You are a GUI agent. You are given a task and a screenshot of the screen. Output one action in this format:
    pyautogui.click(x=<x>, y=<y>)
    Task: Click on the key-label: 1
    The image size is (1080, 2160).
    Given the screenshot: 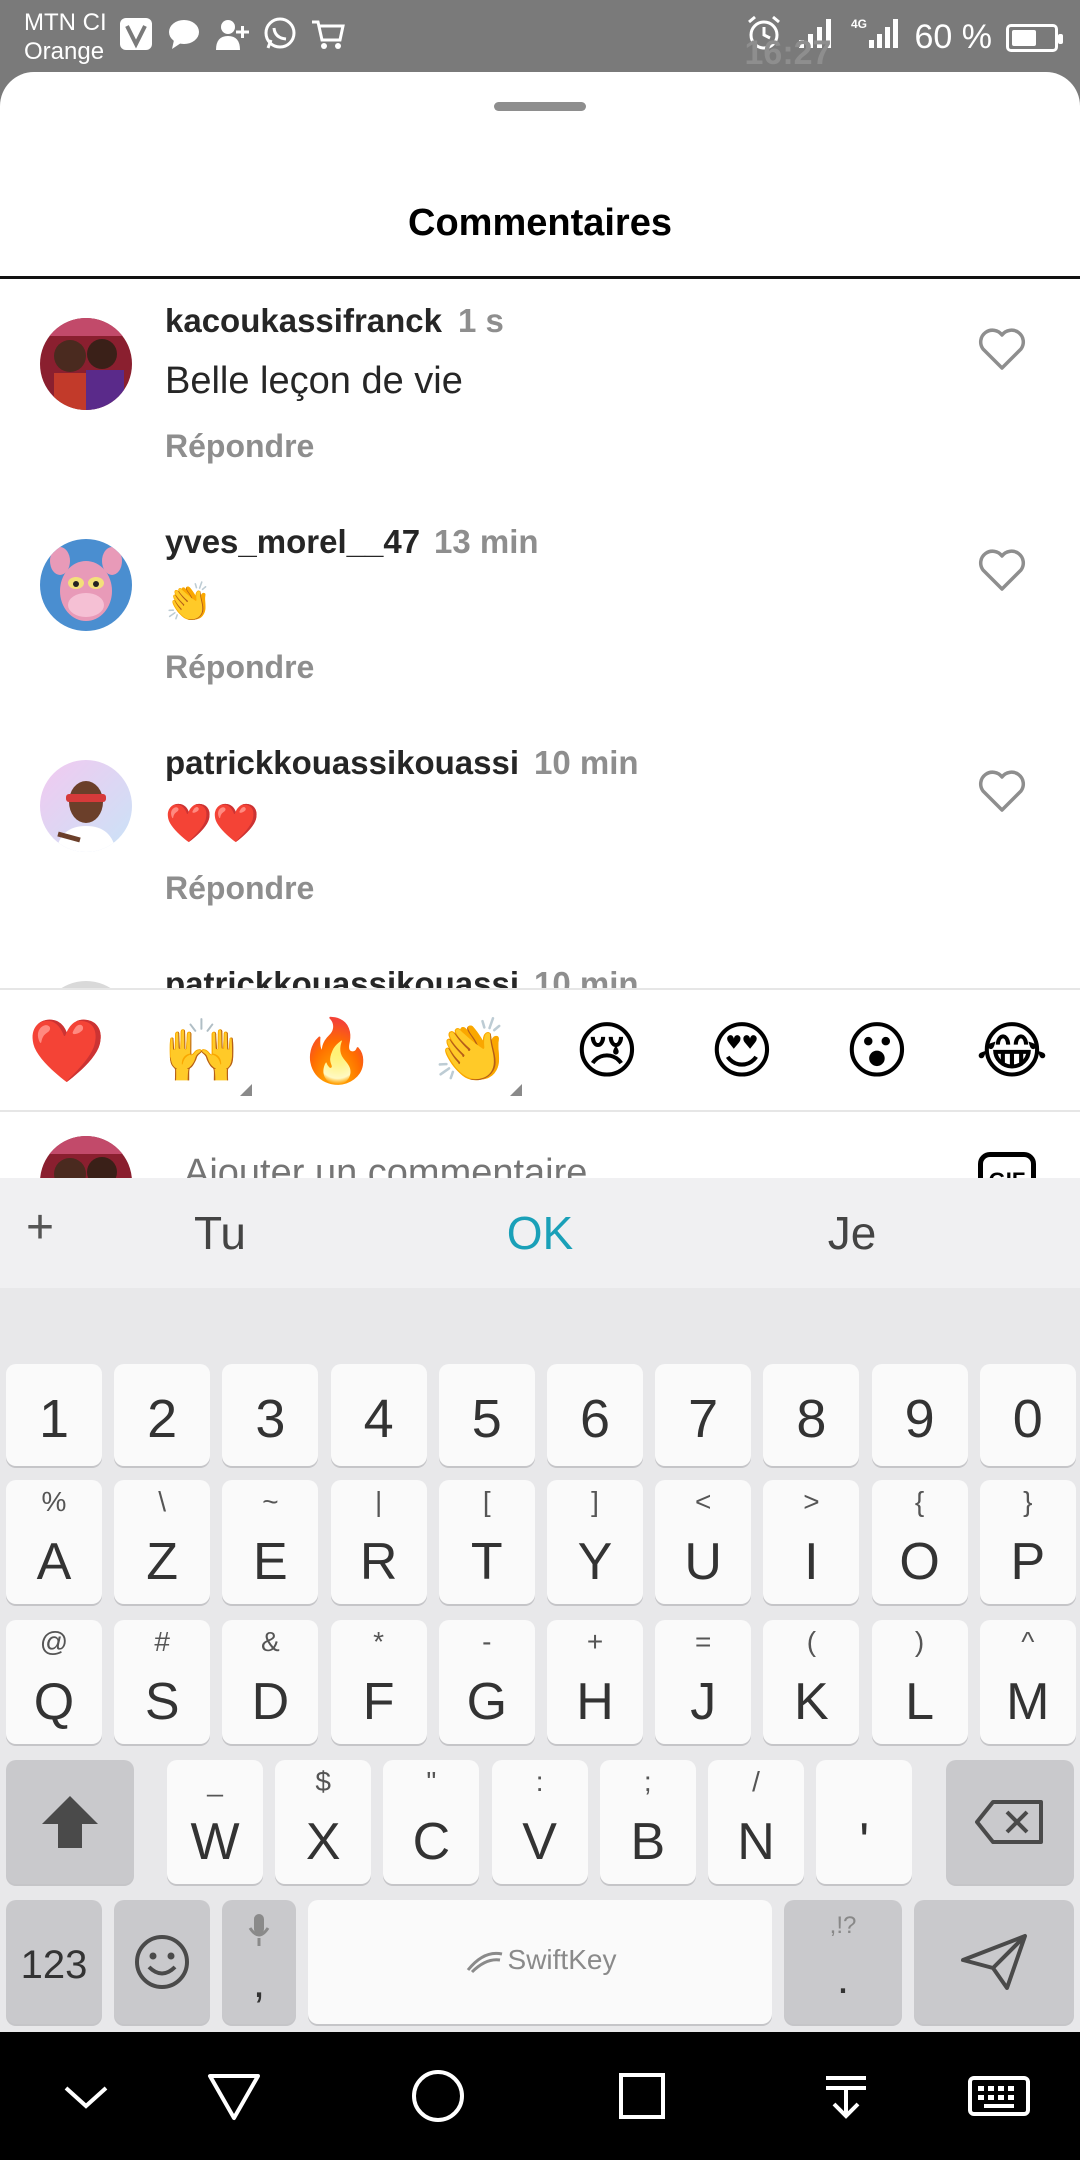 What is the action you would take?
    pyautogui.click(x=54, y=1419)
    